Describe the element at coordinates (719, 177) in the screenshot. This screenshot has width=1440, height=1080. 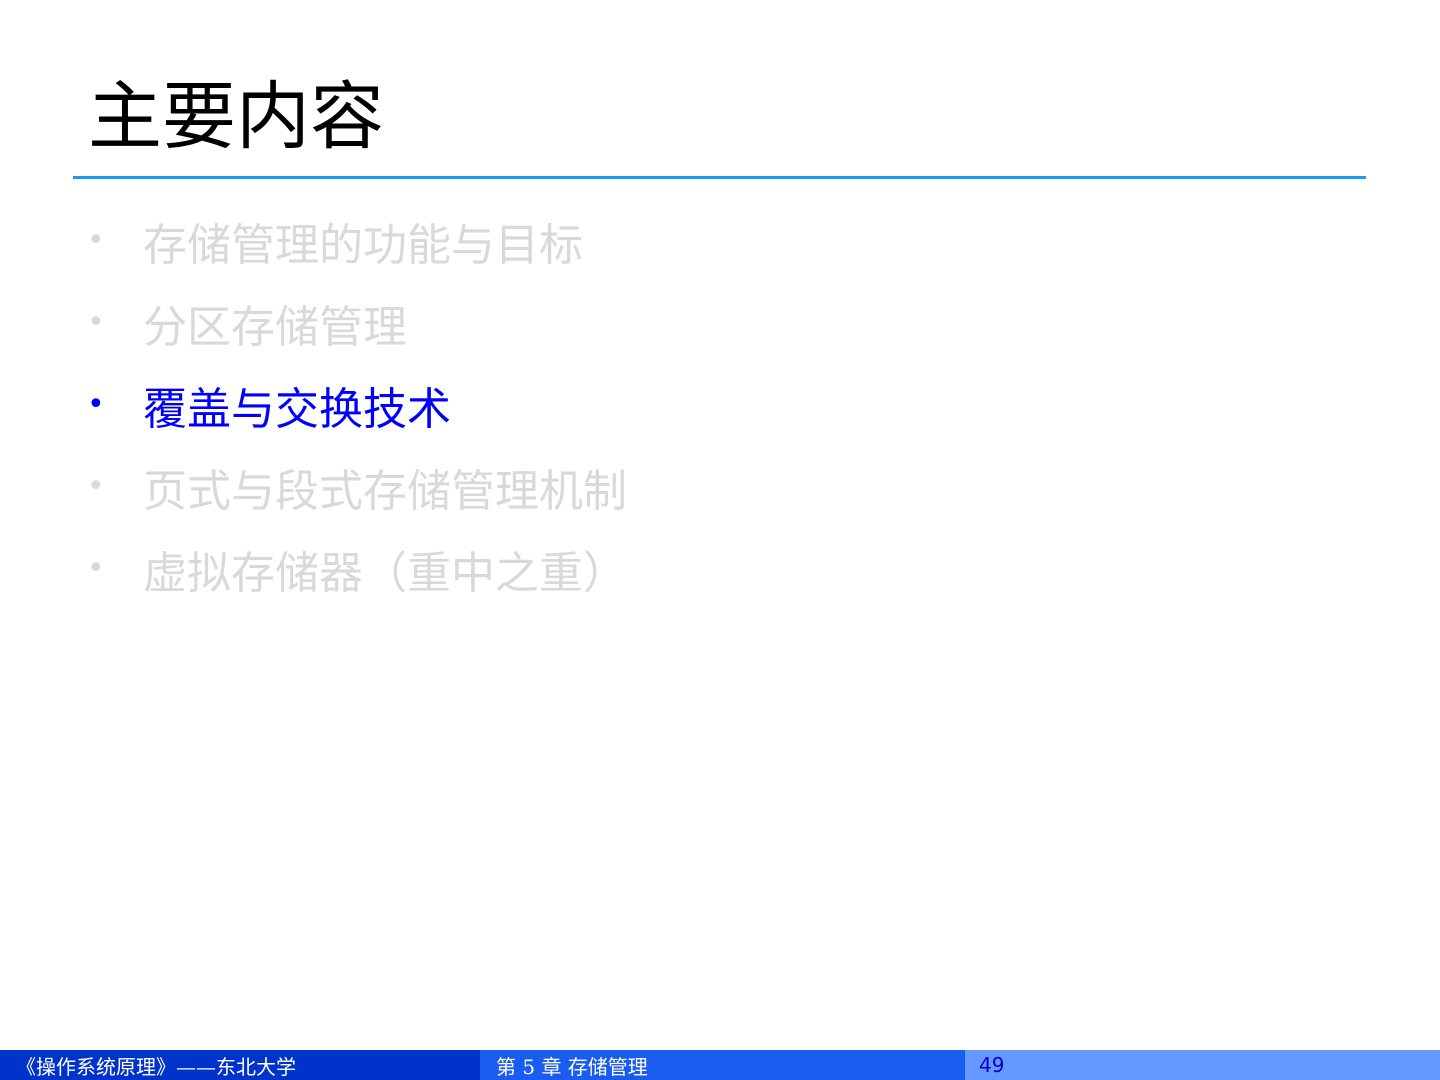
I see `title-divider` at that location.